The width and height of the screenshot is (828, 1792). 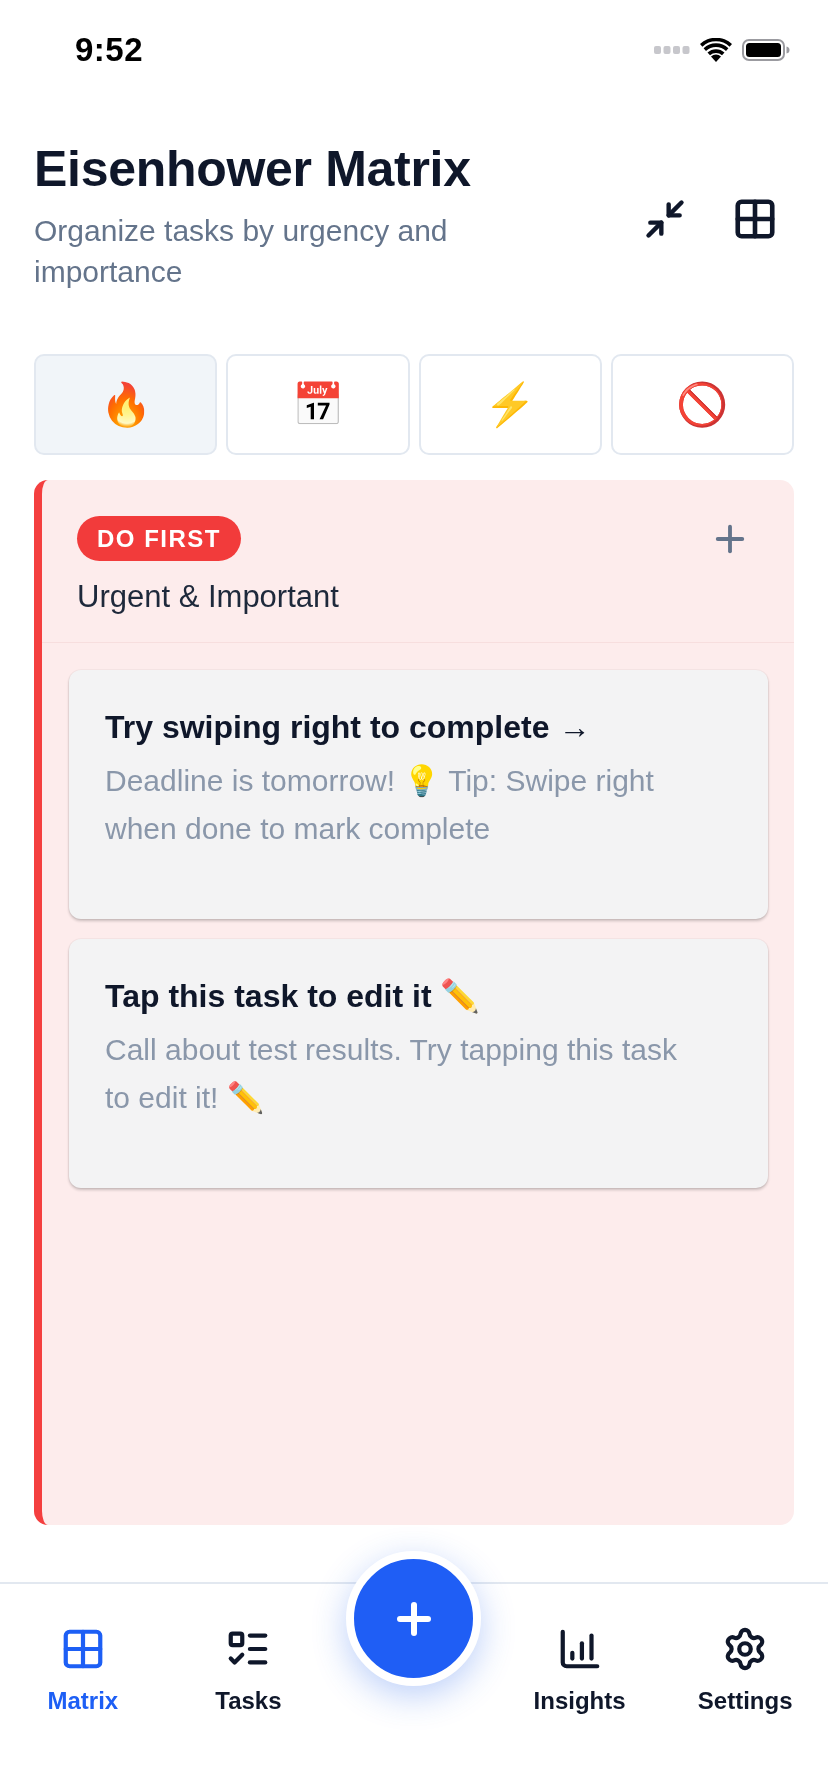 I want to click on signal-icon, so click(x=672, y=50).